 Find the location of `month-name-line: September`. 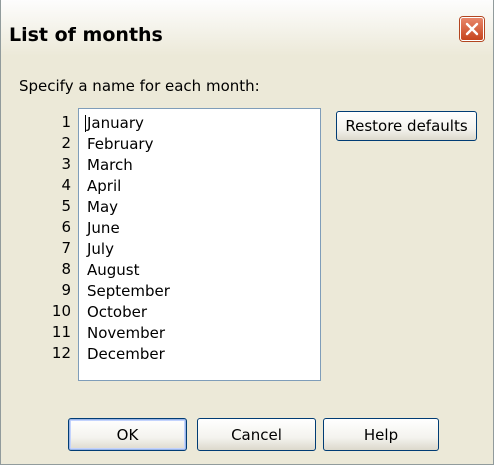

month-name-line: September is located at coordinates (203, 291).